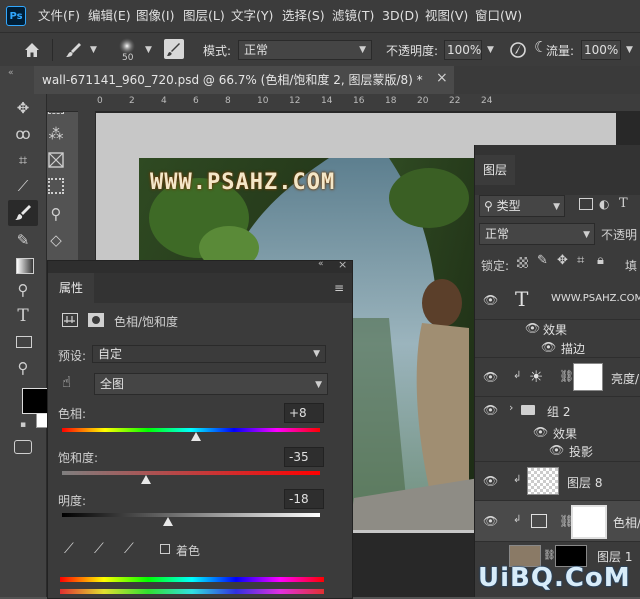 The width and height of the screenshot is (640, 599). Describe the element at coordinates (191, 473) in the screenshot. I see `saturation-slider` at that location.